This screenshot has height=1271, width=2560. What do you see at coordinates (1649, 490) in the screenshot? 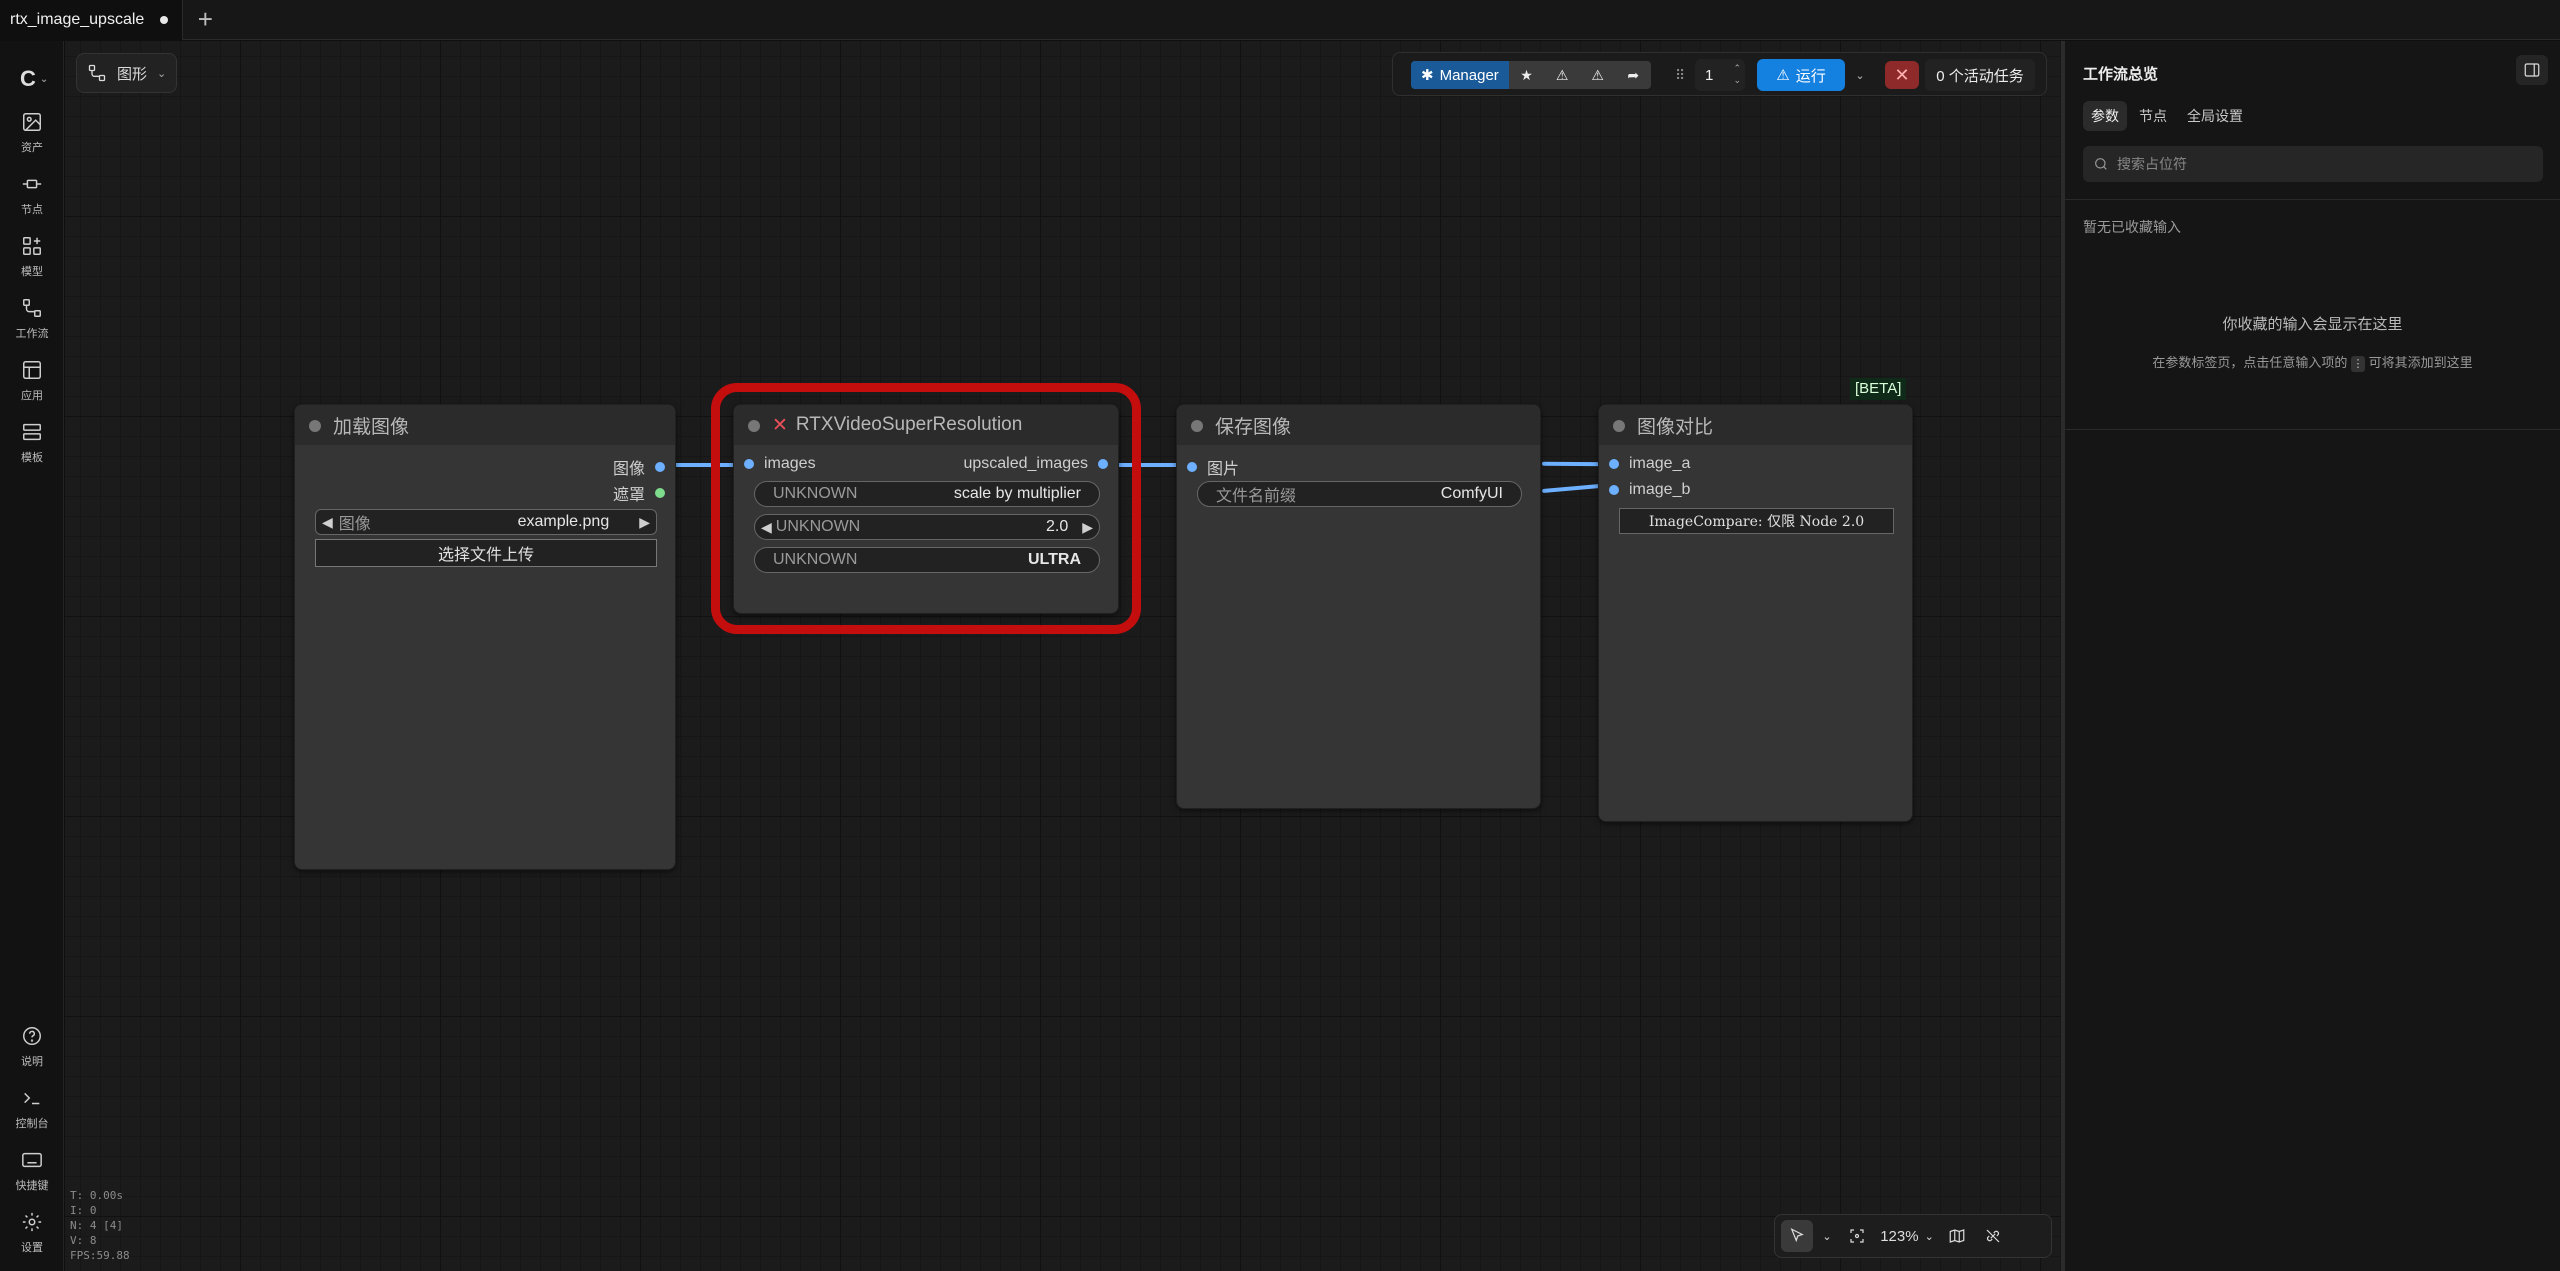
I see `input-image-b: image_b` at bounding box center [1649, 490].